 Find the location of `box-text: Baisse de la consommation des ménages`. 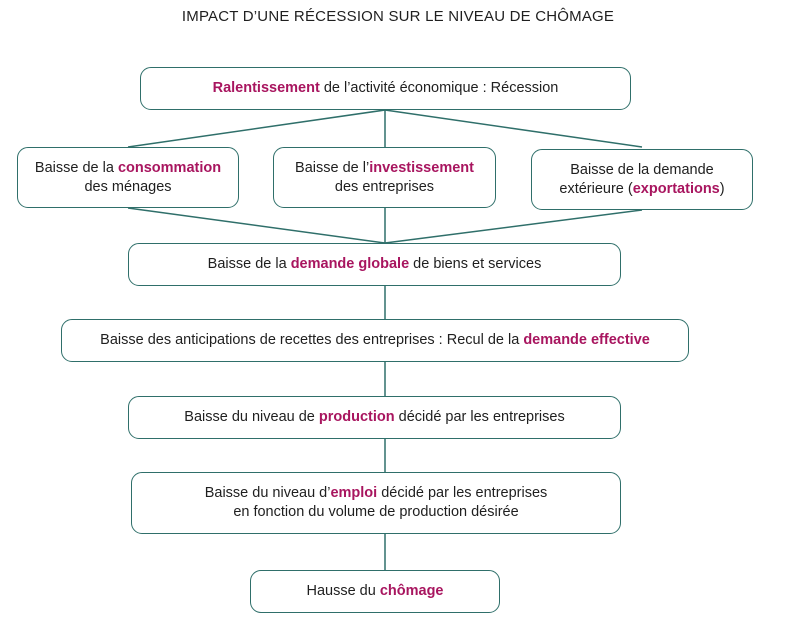

box-text: Baisse de la consommation des ménages is located at coordinates (128, 178).